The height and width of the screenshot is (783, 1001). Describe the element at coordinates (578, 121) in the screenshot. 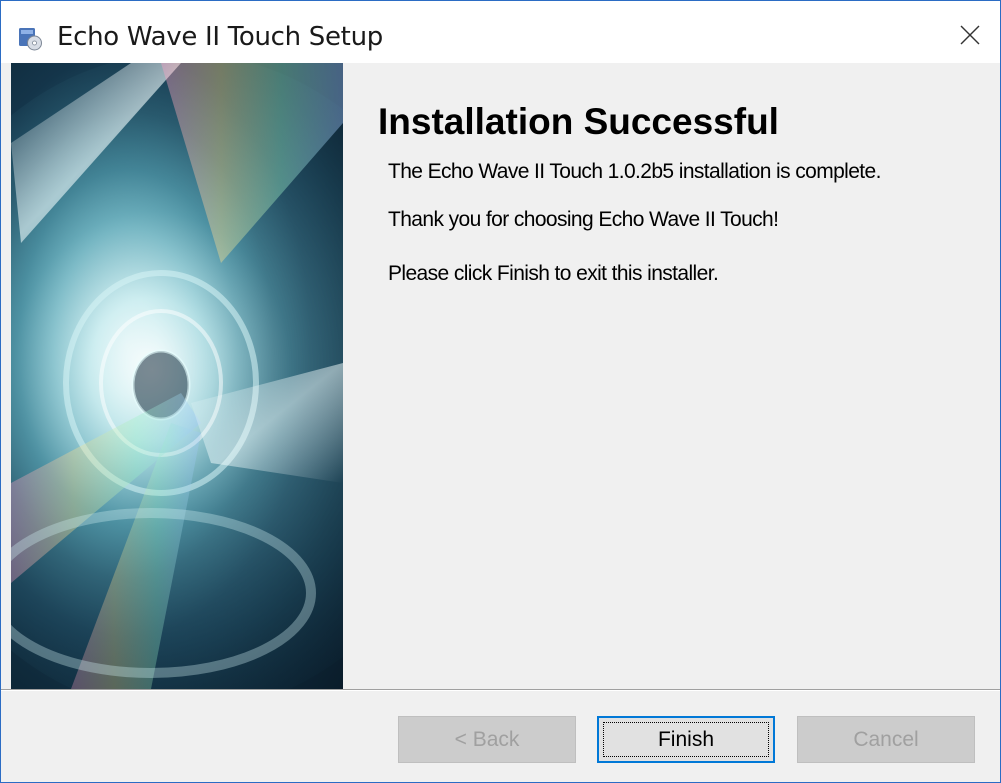

I see `page-title: Installation Successful` at that location.